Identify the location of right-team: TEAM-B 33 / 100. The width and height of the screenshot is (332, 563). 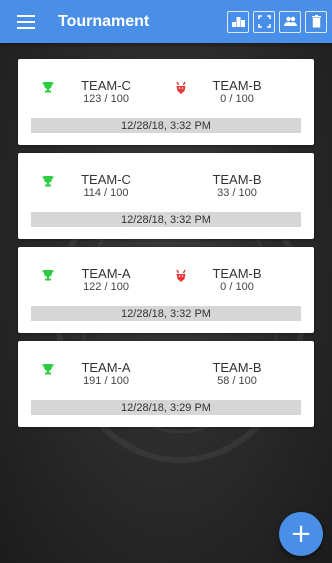
(237, 186).